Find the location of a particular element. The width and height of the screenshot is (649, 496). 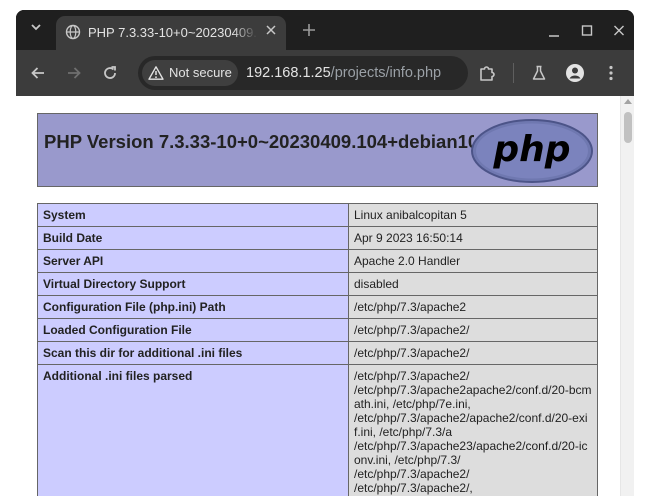

kebab-menu-icon is located at coordinates (611, 73).